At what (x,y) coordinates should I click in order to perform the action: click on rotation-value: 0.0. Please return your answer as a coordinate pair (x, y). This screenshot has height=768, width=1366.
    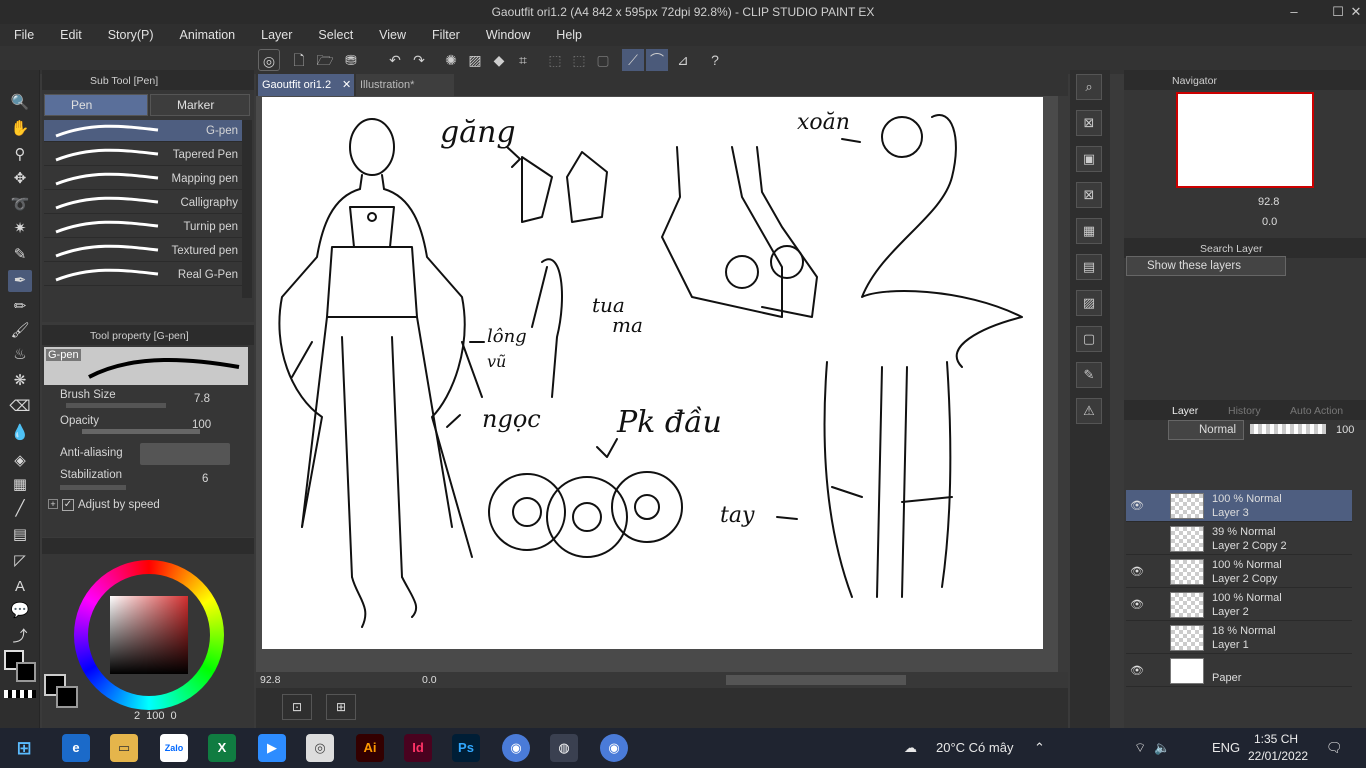
    Looking at the image, I should click on (429, 680).